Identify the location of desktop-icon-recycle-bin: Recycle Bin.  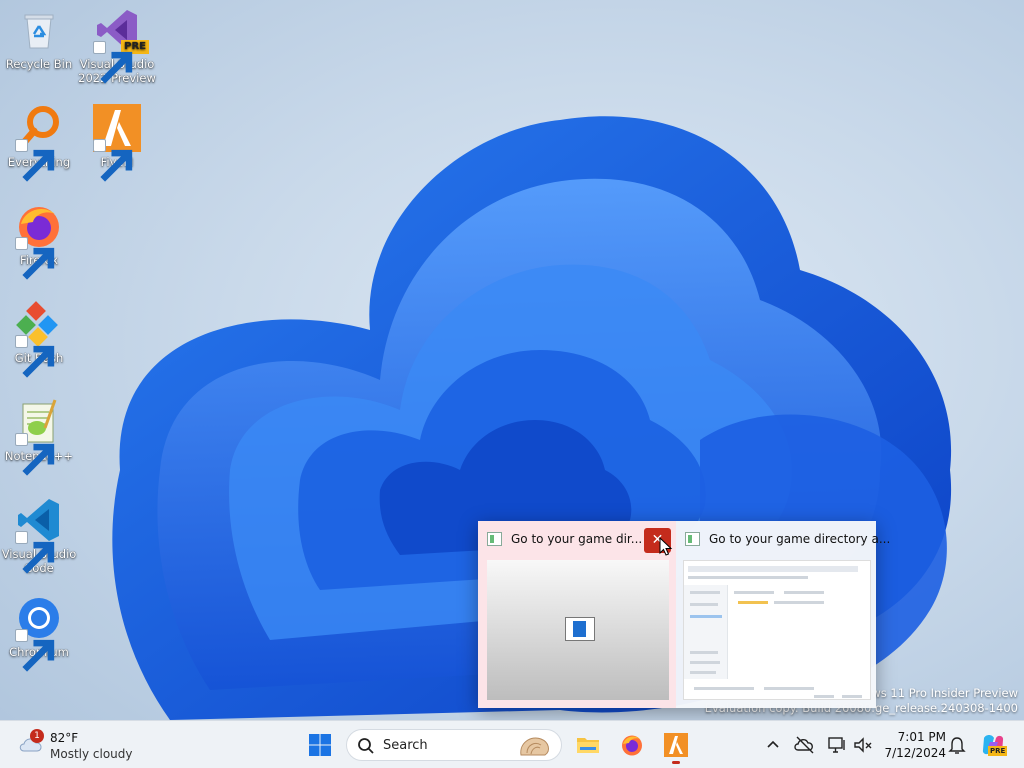
(39, 38).